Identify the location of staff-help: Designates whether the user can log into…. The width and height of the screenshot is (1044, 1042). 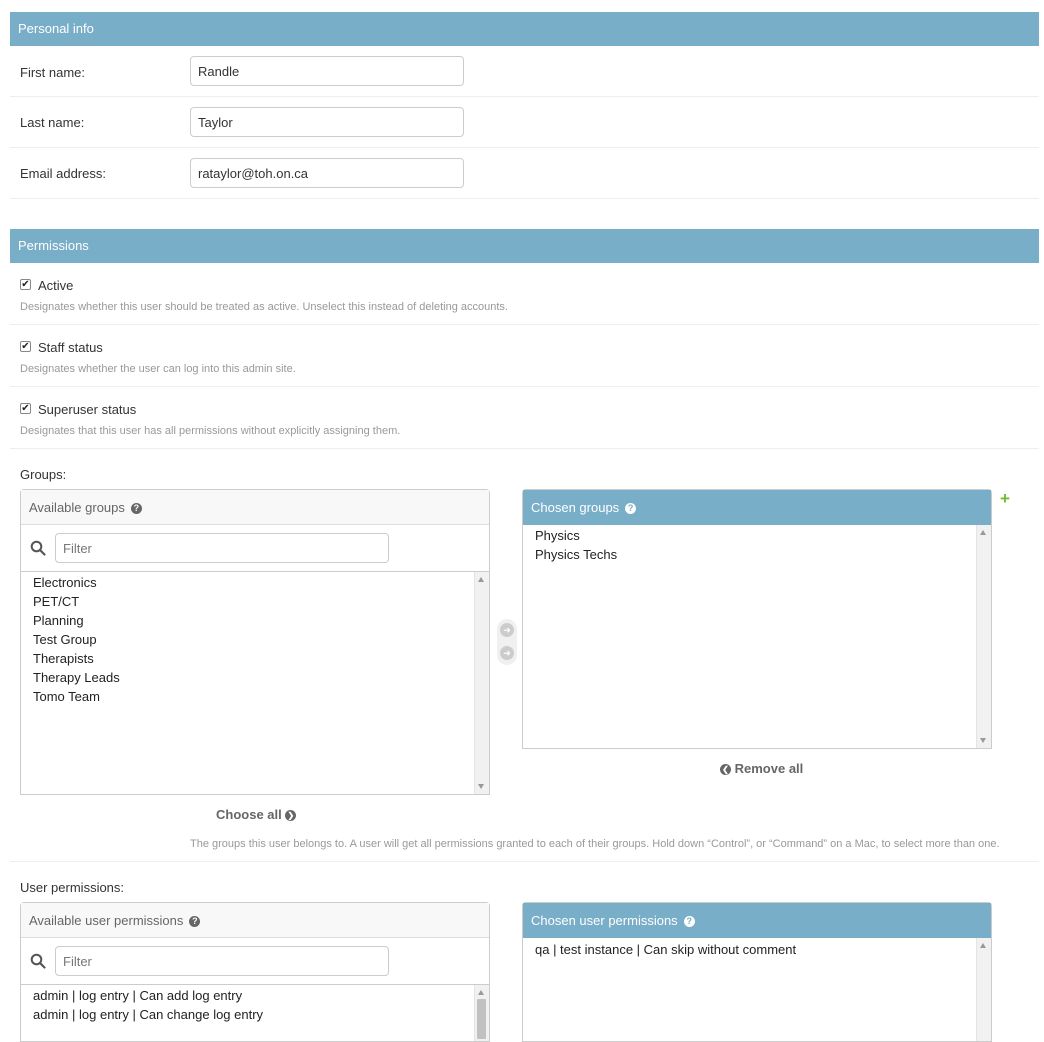
(158, 369).